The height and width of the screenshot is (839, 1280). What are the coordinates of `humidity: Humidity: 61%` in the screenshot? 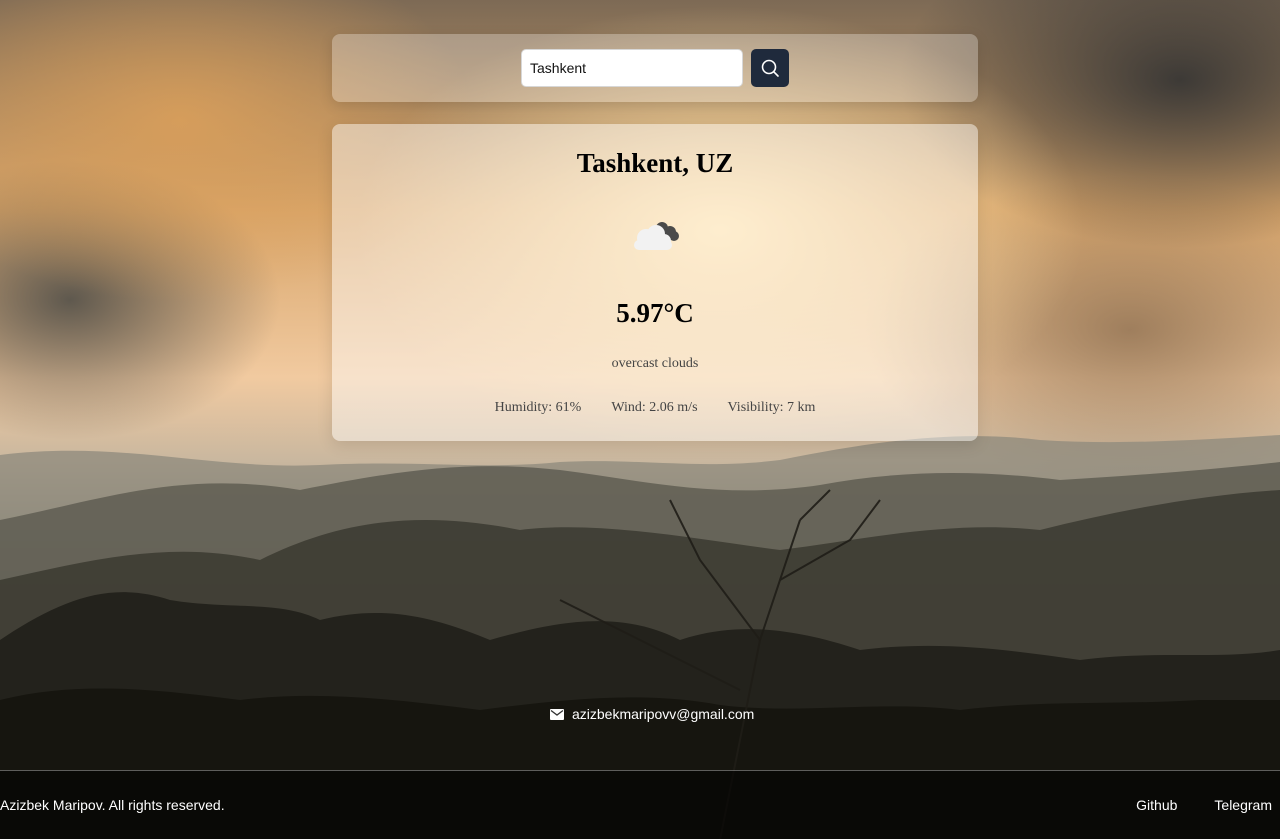 It's located at (538, 407).